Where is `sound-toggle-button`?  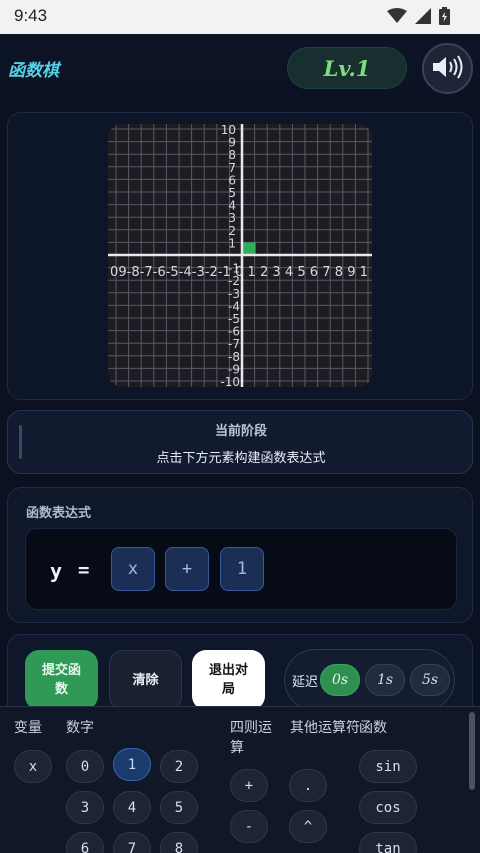
sound-toggle-button is located at coordinates (447, 68).